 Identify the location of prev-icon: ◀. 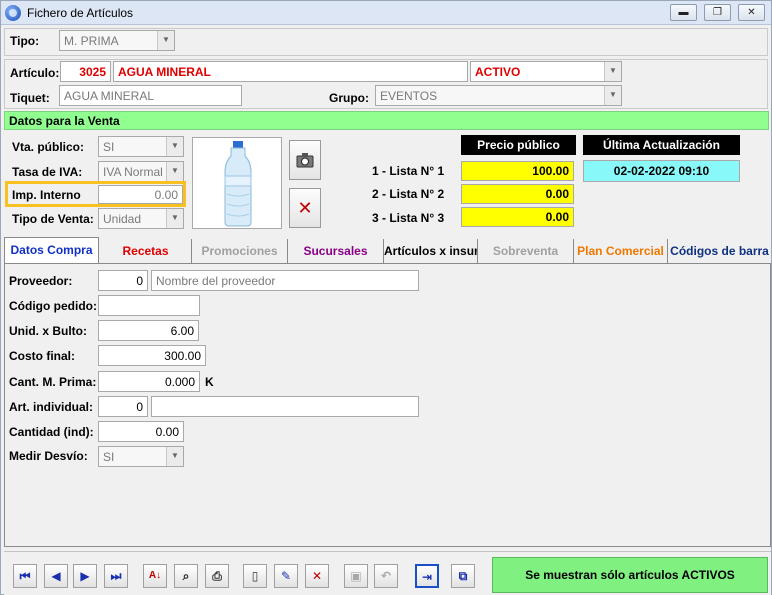
(56, 576).